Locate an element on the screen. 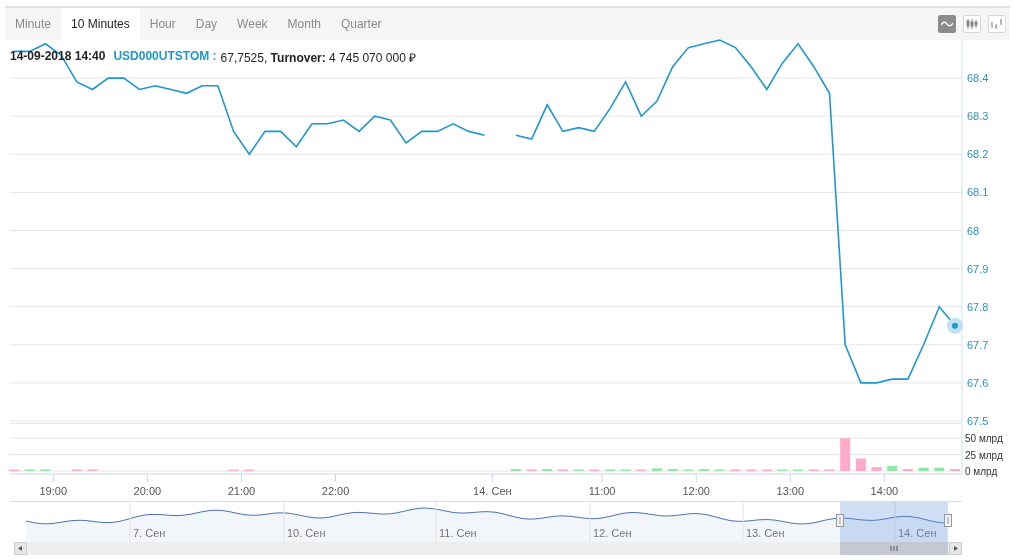  axis-label: 20:00 is located at coordinates (147, 491).